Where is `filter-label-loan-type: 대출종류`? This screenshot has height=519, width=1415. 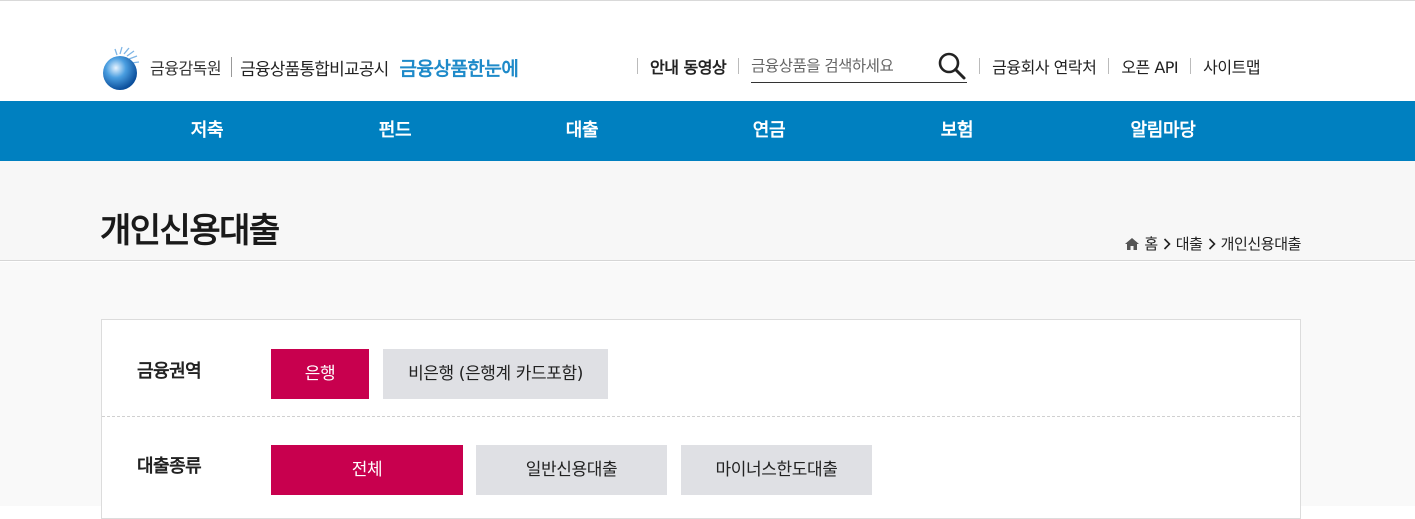 filter-label-loan-type: 대출종류 is located at coordinates (169, 466).